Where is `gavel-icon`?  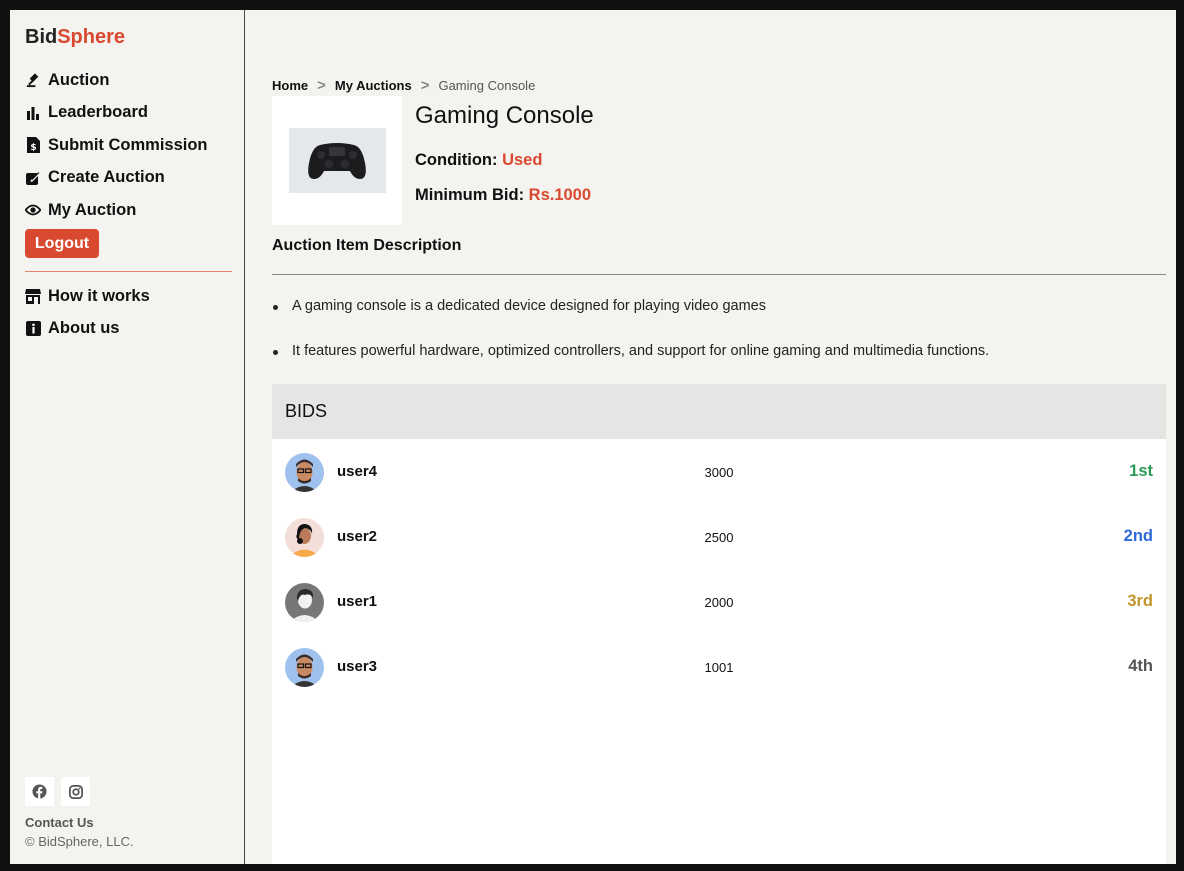
gavel-icon is located at coordinates (33, 80).